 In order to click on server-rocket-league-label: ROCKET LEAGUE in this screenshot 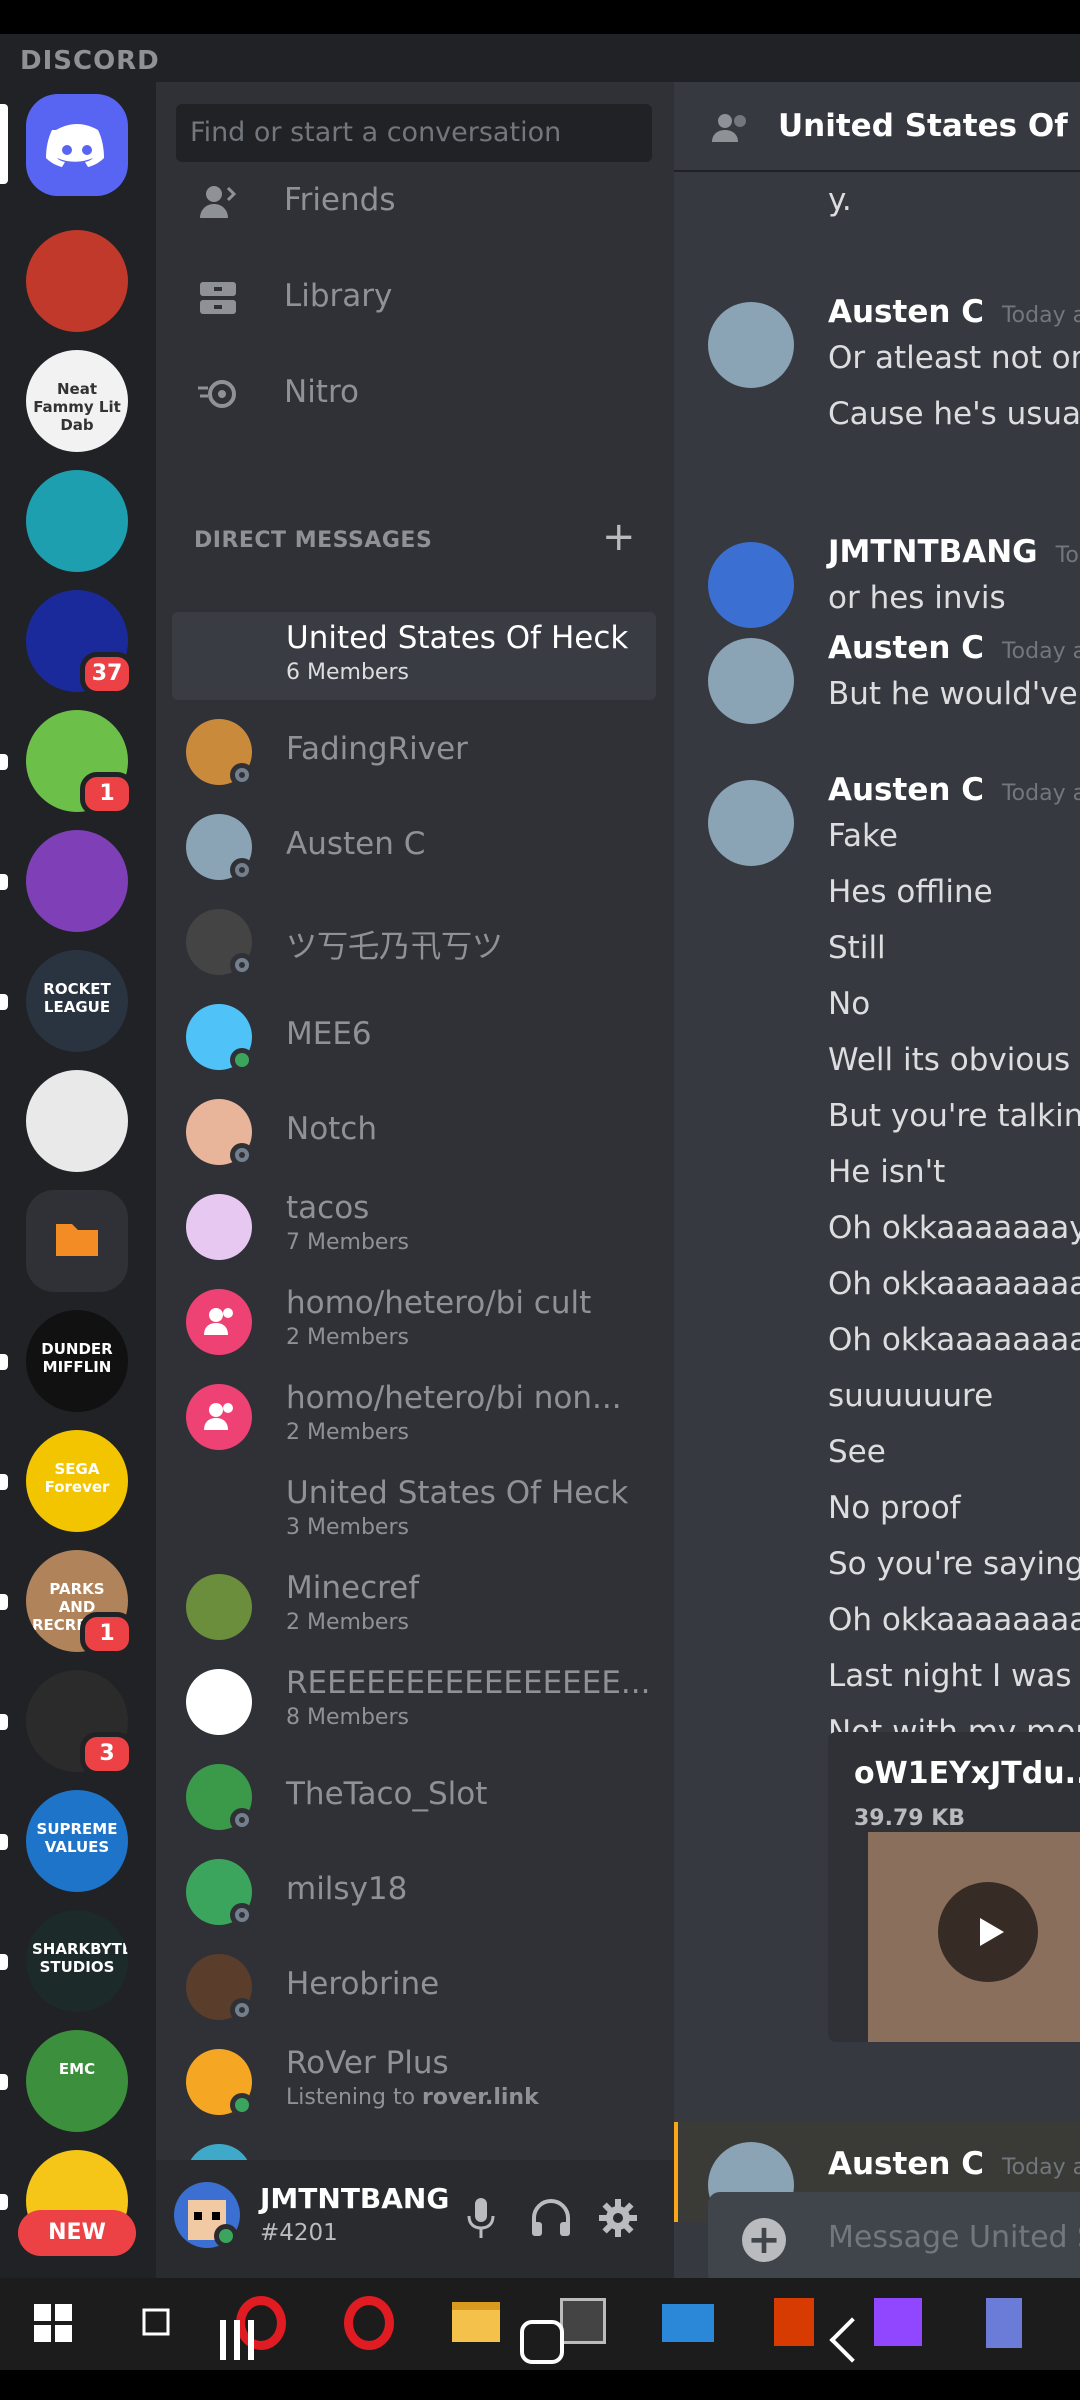, I will do `click(77, 998)`.